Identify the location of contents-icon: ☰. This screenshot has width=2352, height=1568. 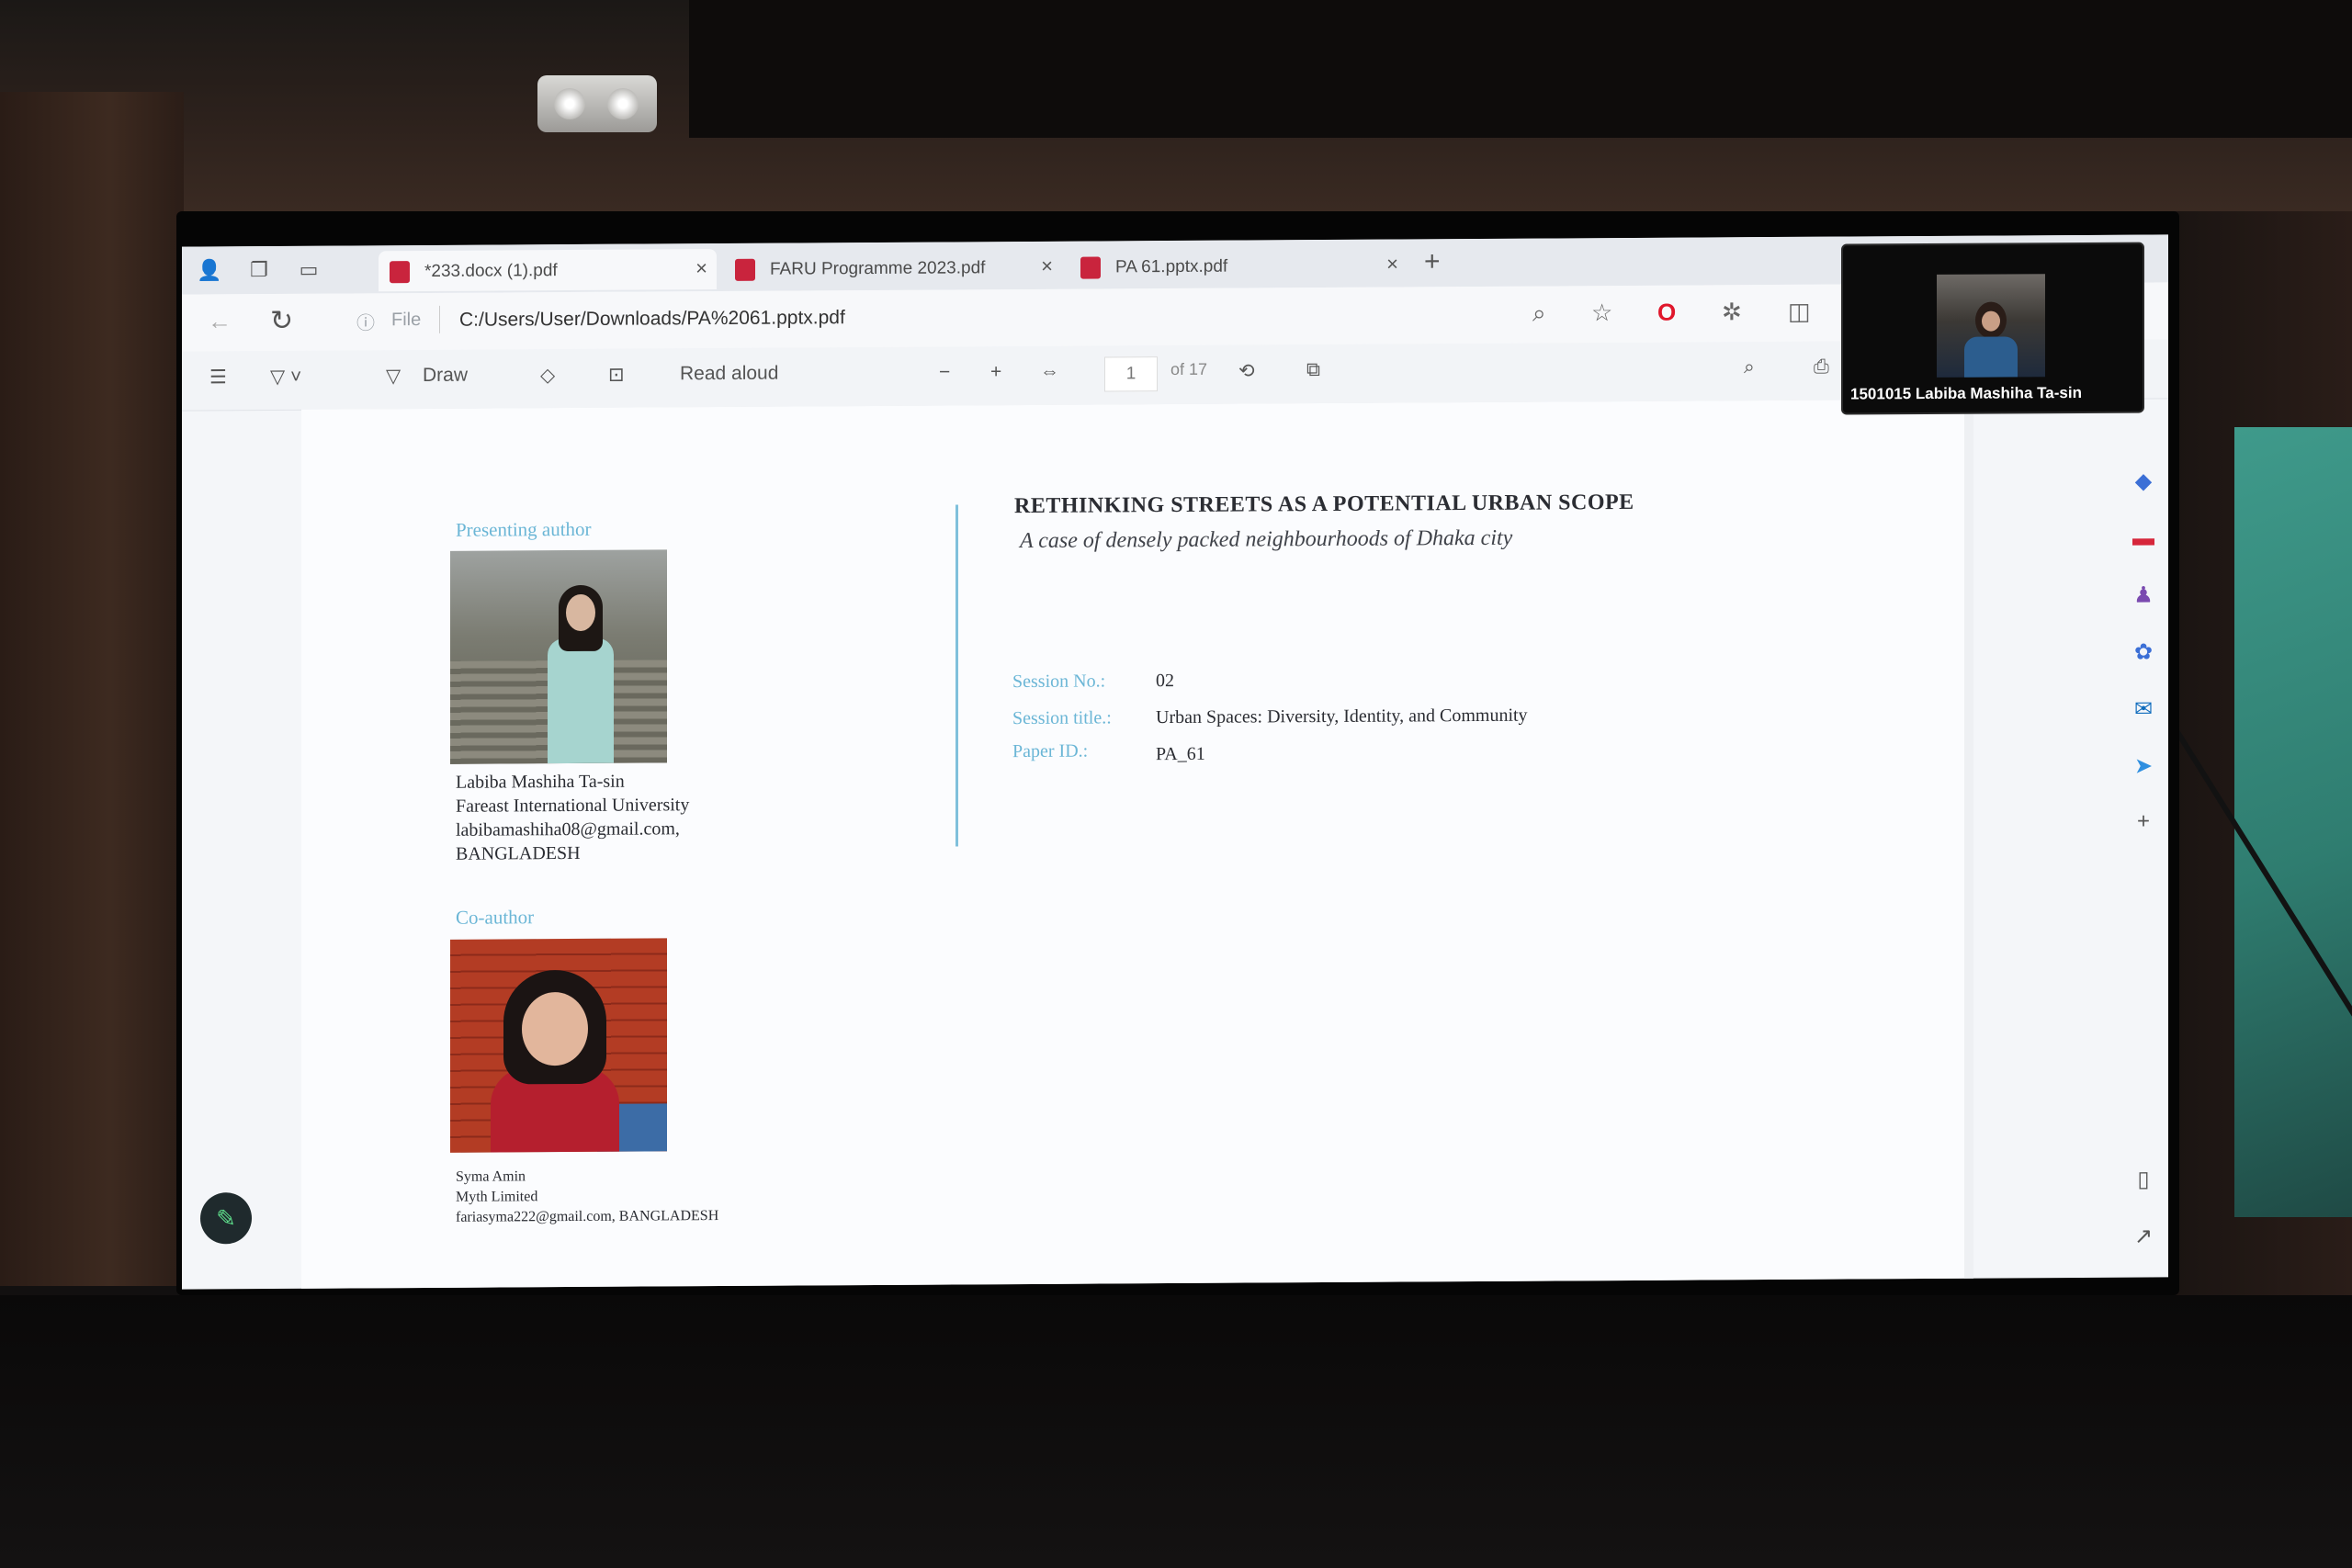
(218, 377).